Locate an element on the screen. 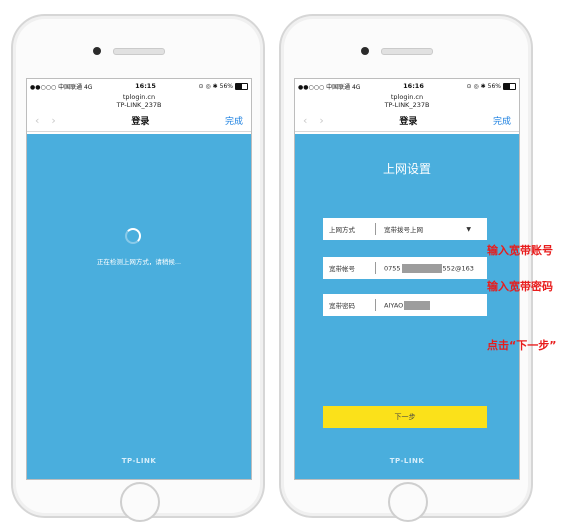 The width and height of the screenshot is (587, 522). connection-type-select: 上网方式 宽带拨号上网 ▼ is located at coordinates (405, 229).